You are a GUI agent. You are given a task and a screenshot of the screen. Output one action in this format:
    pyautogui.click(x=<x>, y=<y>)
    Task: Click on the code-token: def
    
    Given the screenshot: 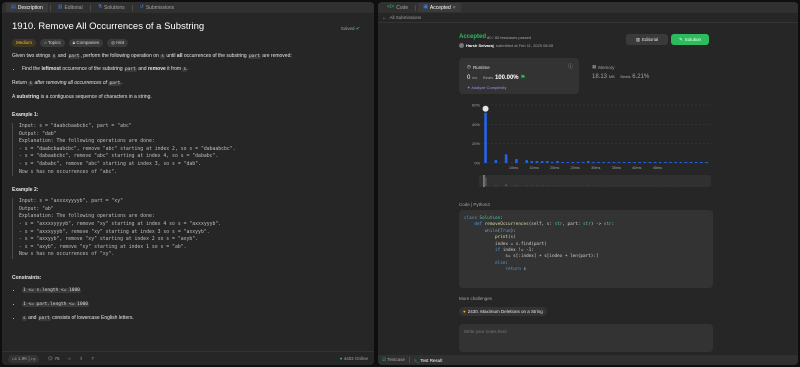 What is the action you would take?
    pyautogui.click(x=479, y=225)
    